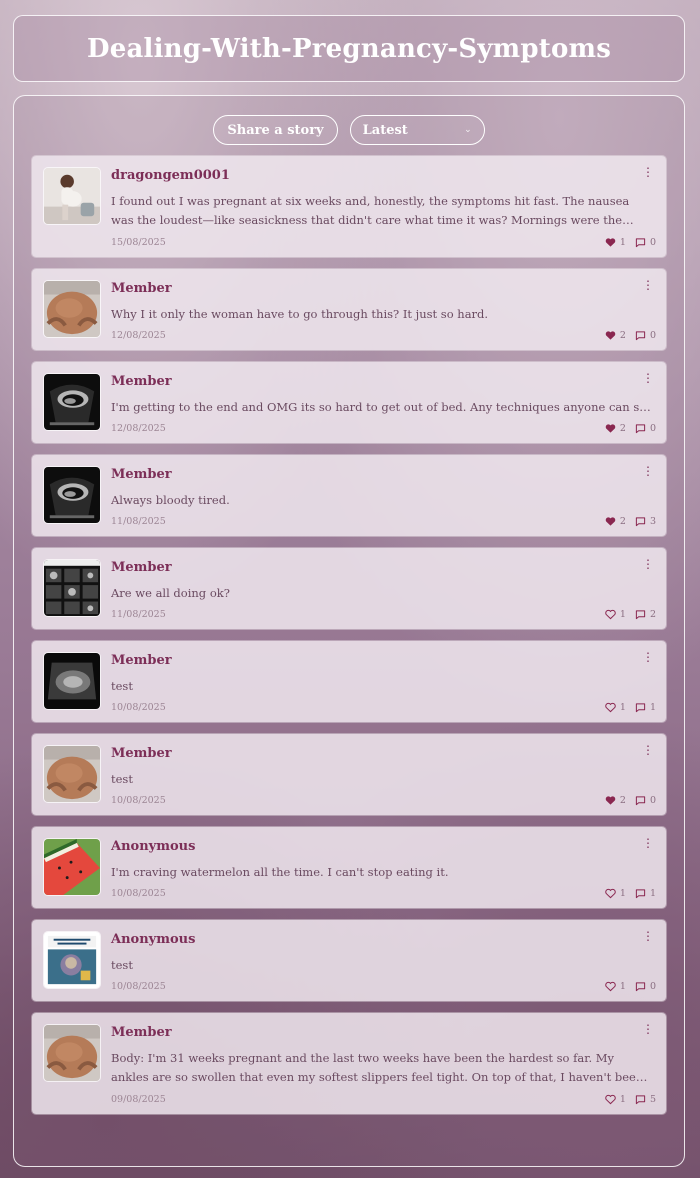 The width and height of the screenshot is (700, 1178). I want to click on post-body: Are we all doing ok?, so click(170, 593).